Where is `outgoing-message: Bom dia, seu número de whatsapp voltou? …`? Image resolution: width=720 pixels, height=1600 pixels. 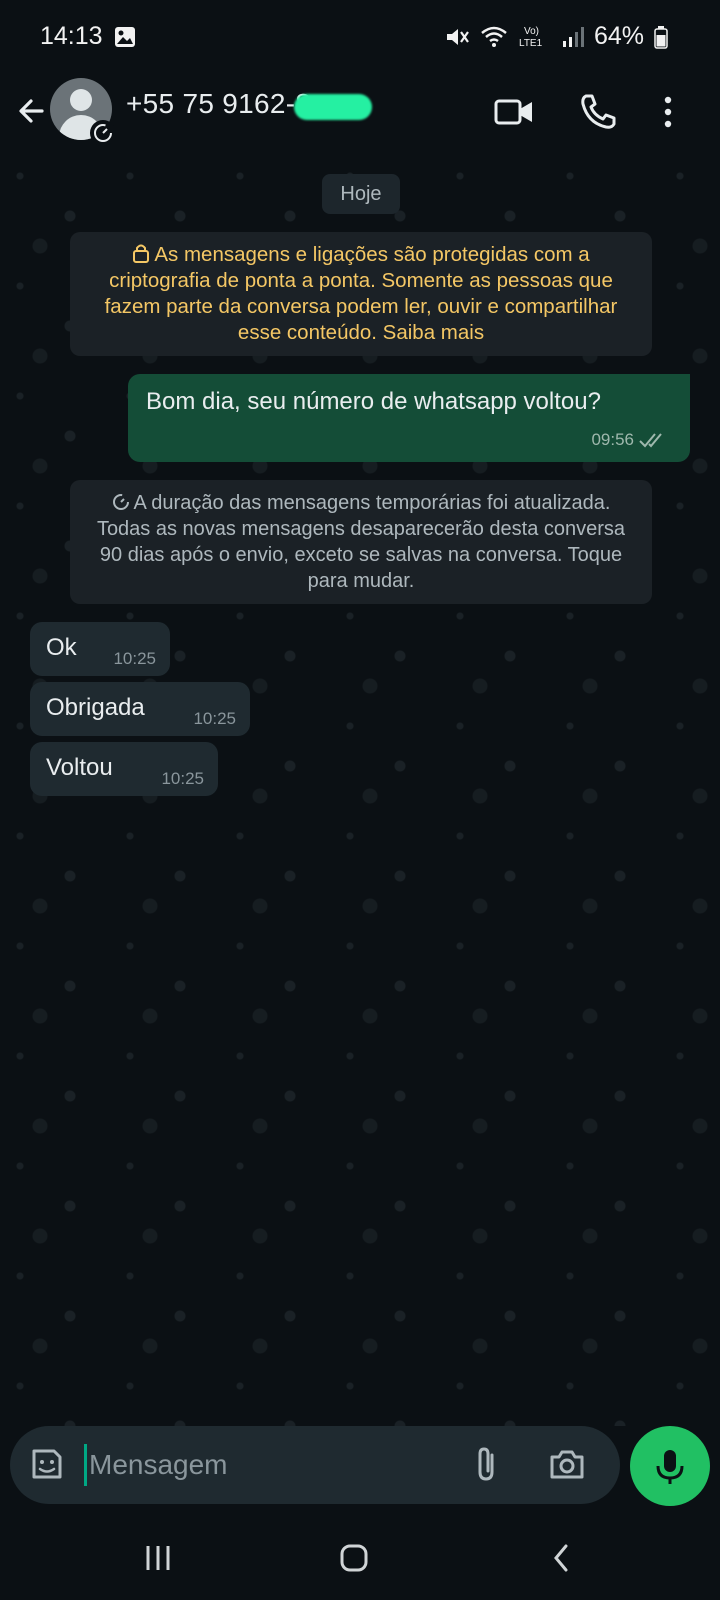
outgoing-message: Bom dia, seu número de whatsapp voltou? … is located at coordinates (409, 418).